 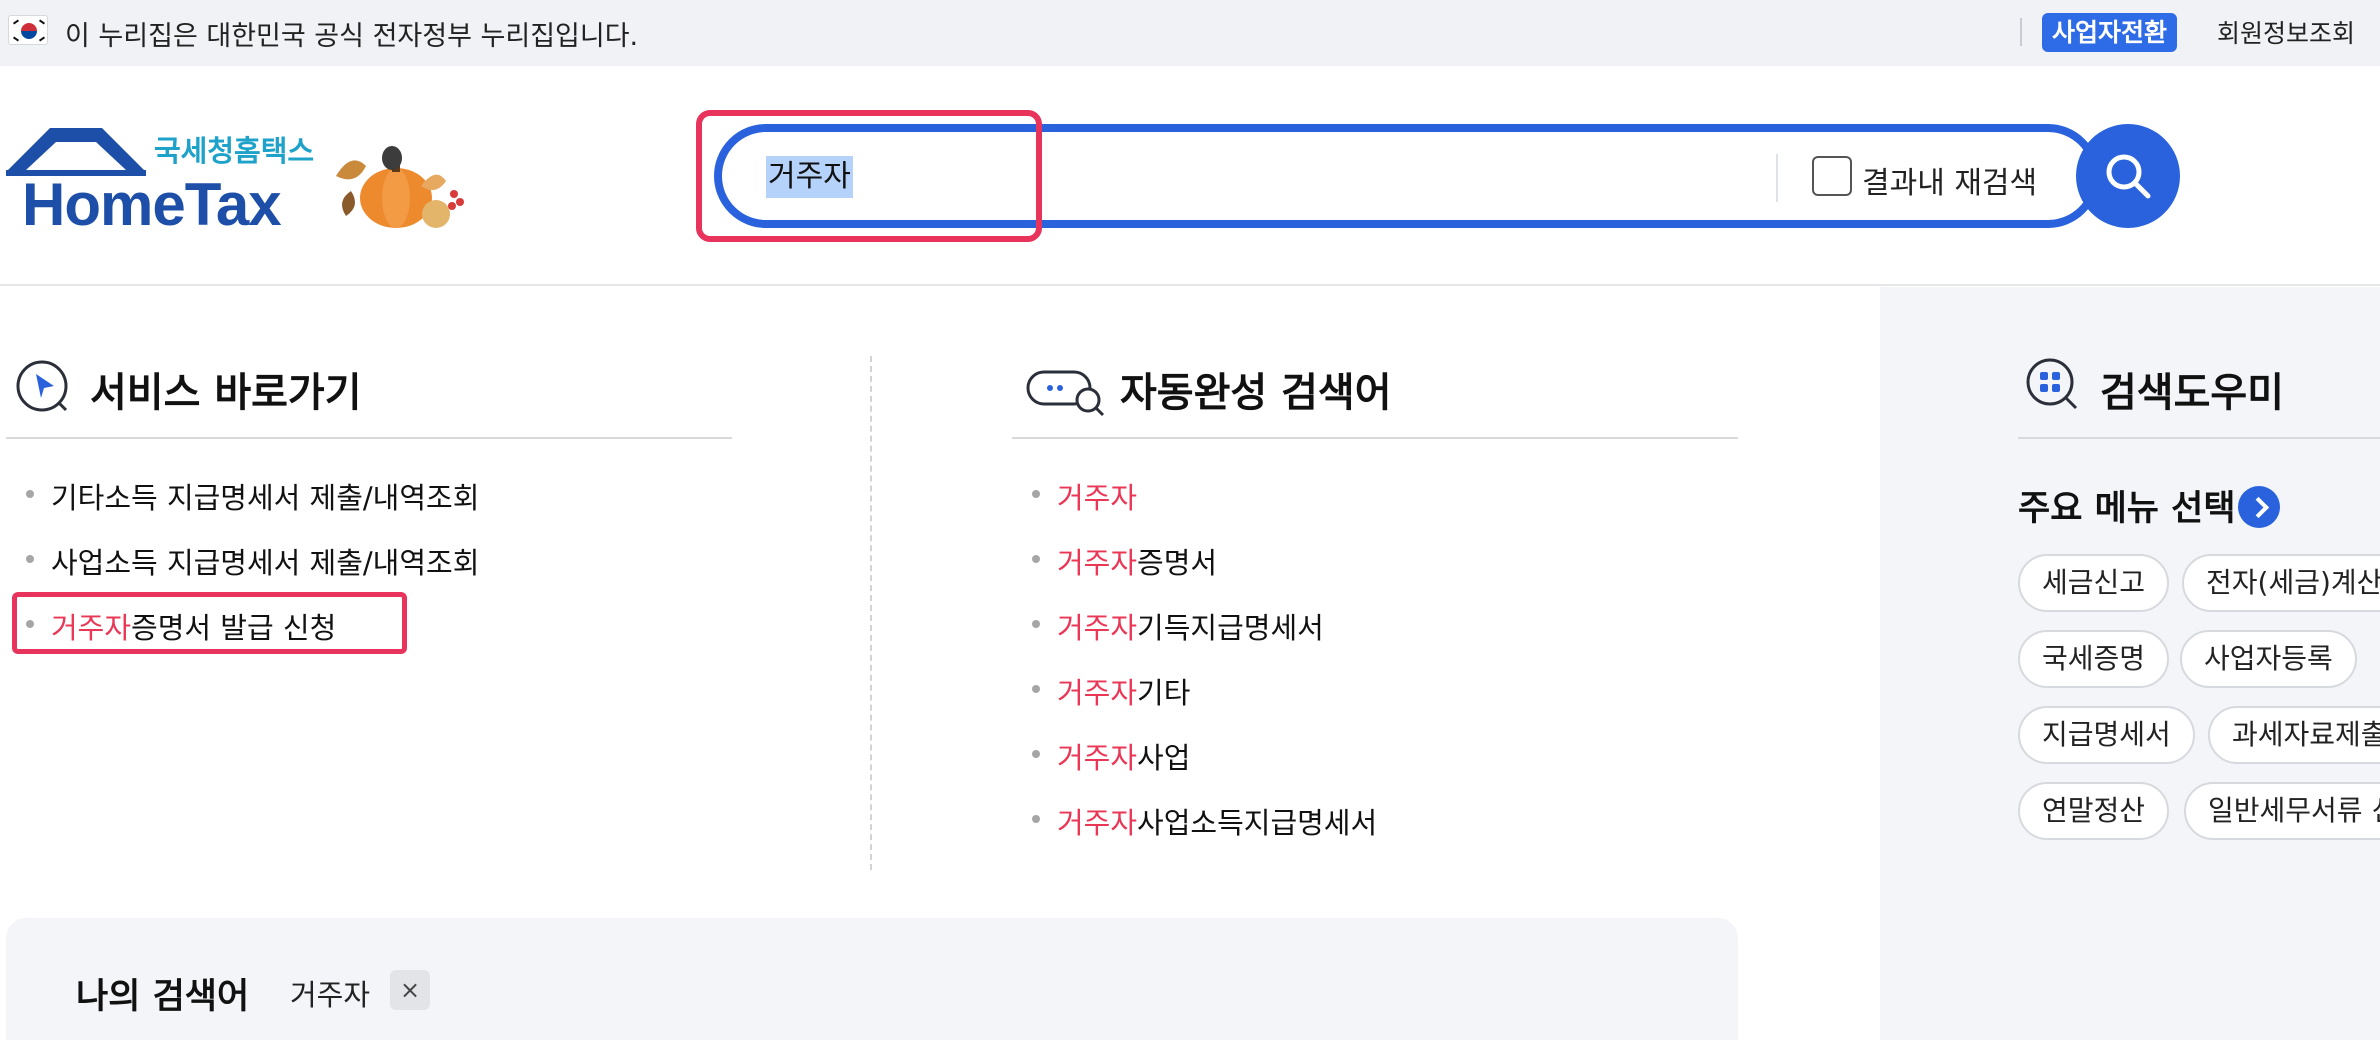 What do you see at coordinates (226, 393) in the screenshot?
I see `service-shortcuts-title: 서비스 바로가기` at bounding box center [226, 393].